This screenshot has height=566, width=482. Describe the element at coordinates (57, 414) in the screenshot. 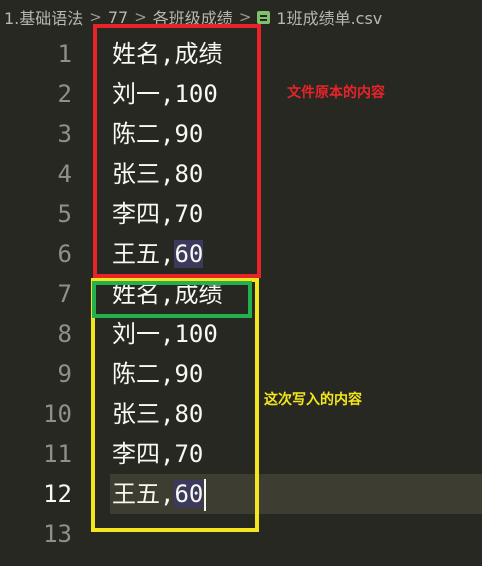

I see `line-number: 10` at that location.